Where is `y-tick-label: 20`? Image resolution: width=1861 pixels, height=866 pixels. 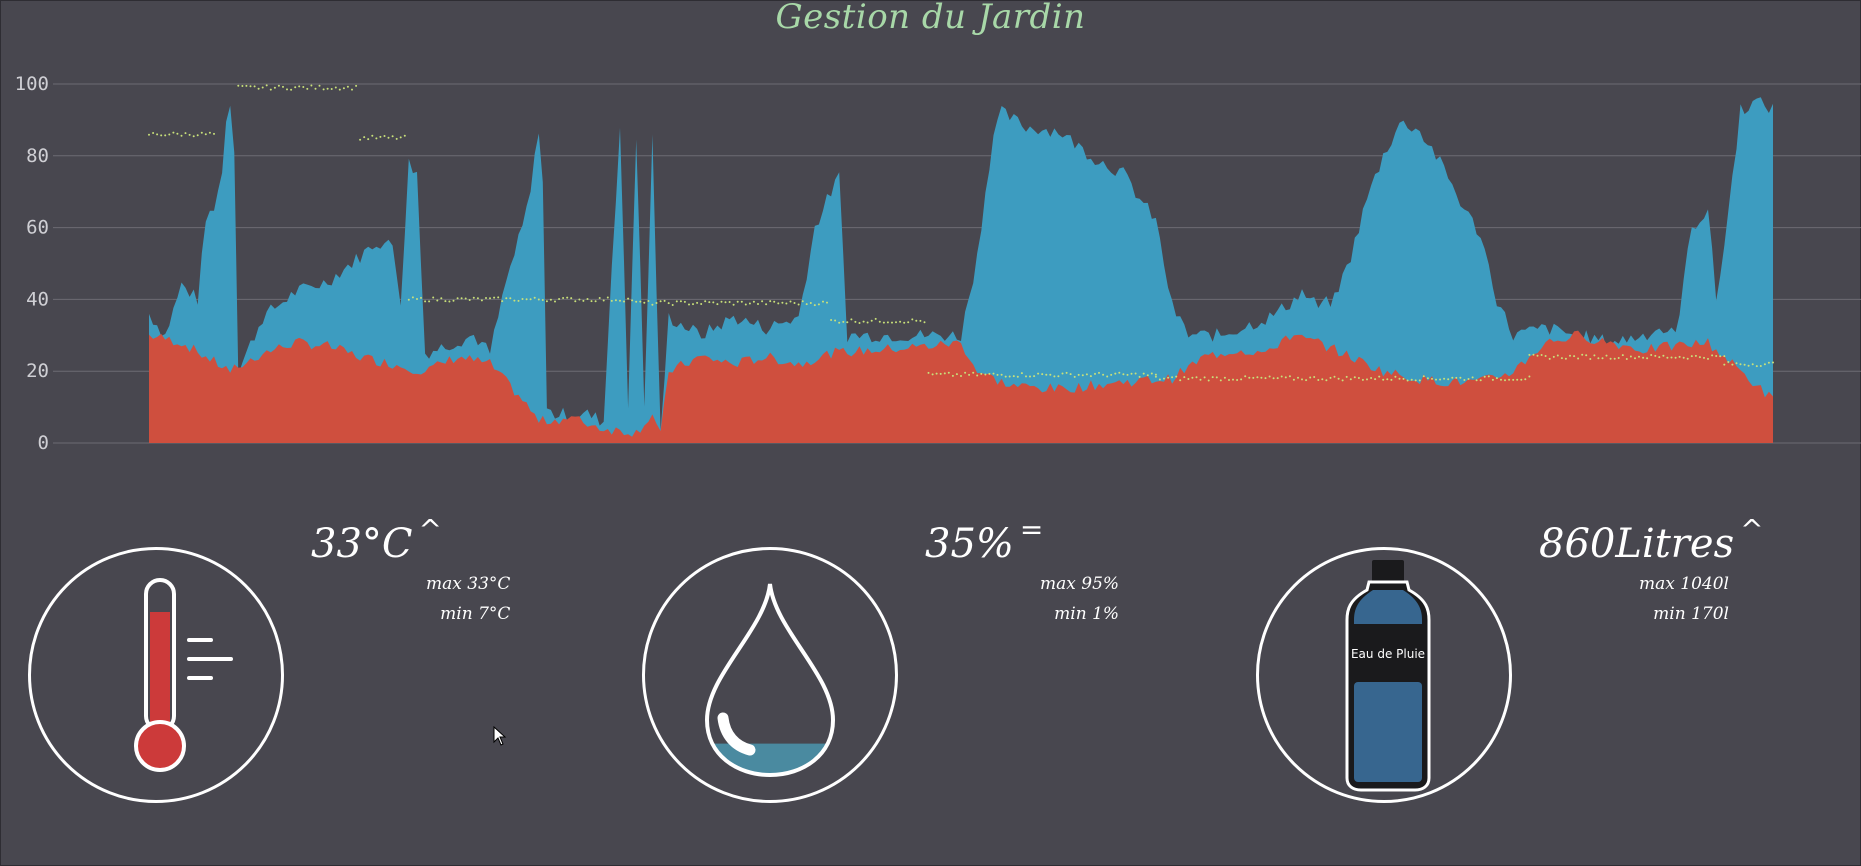 y-tick-label: 20 is located at coordinates (37, 371).